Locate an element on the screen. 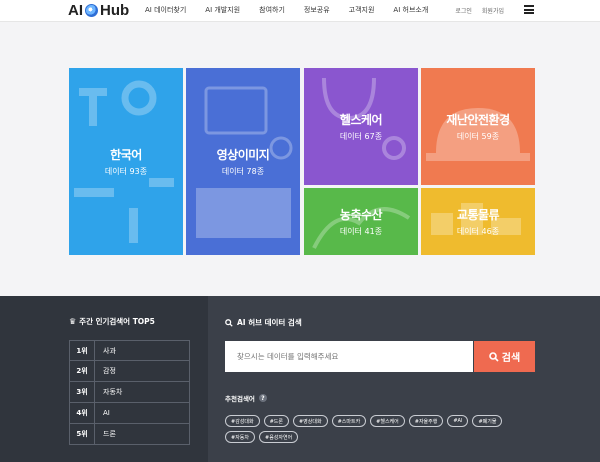 This screenshot has width=600, height=462. category-tile-safety: 재난안전환경 데이터 59종 is located at coordinates (478, 126).